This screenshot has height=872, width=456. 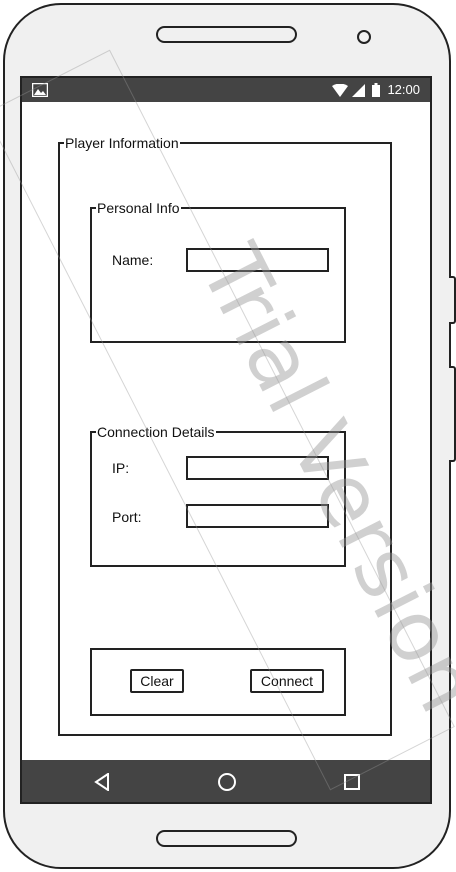 I want to click on bottom-speaker, so click(x=226, y=838).